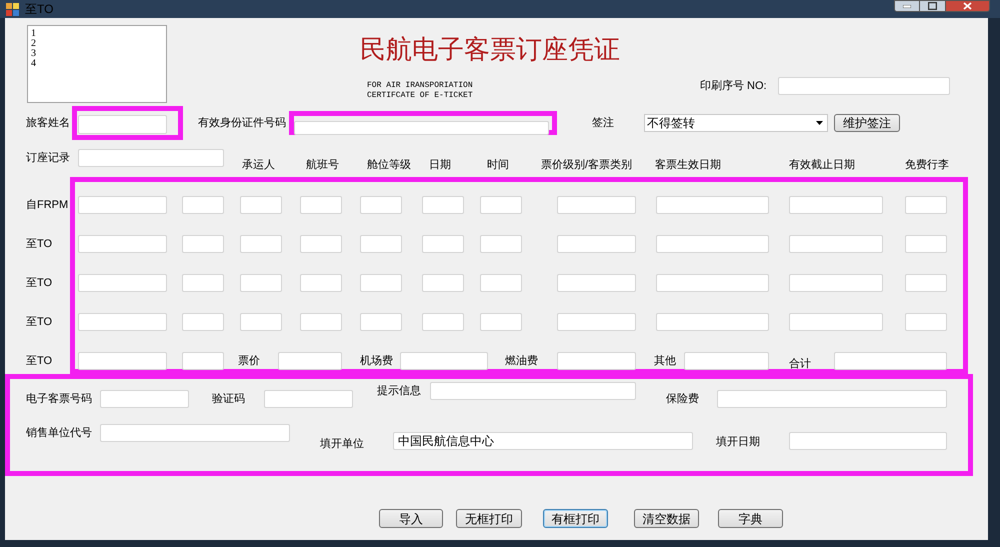 This screenshot has height=547, width=1000. Describe the element at coordinates (59, 399) in the screenshot. I see `field-label: 电子客票号码` at that location.